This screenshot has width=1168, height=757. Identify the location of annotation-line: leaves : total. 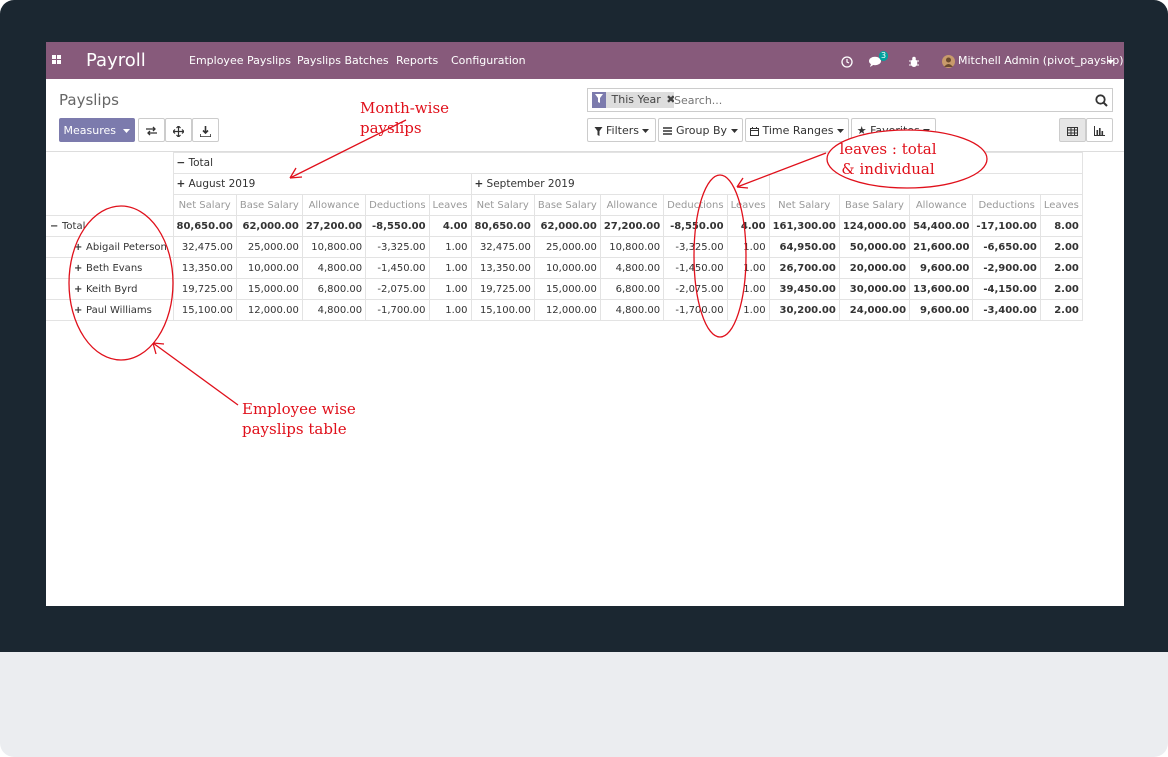
(888, 149).